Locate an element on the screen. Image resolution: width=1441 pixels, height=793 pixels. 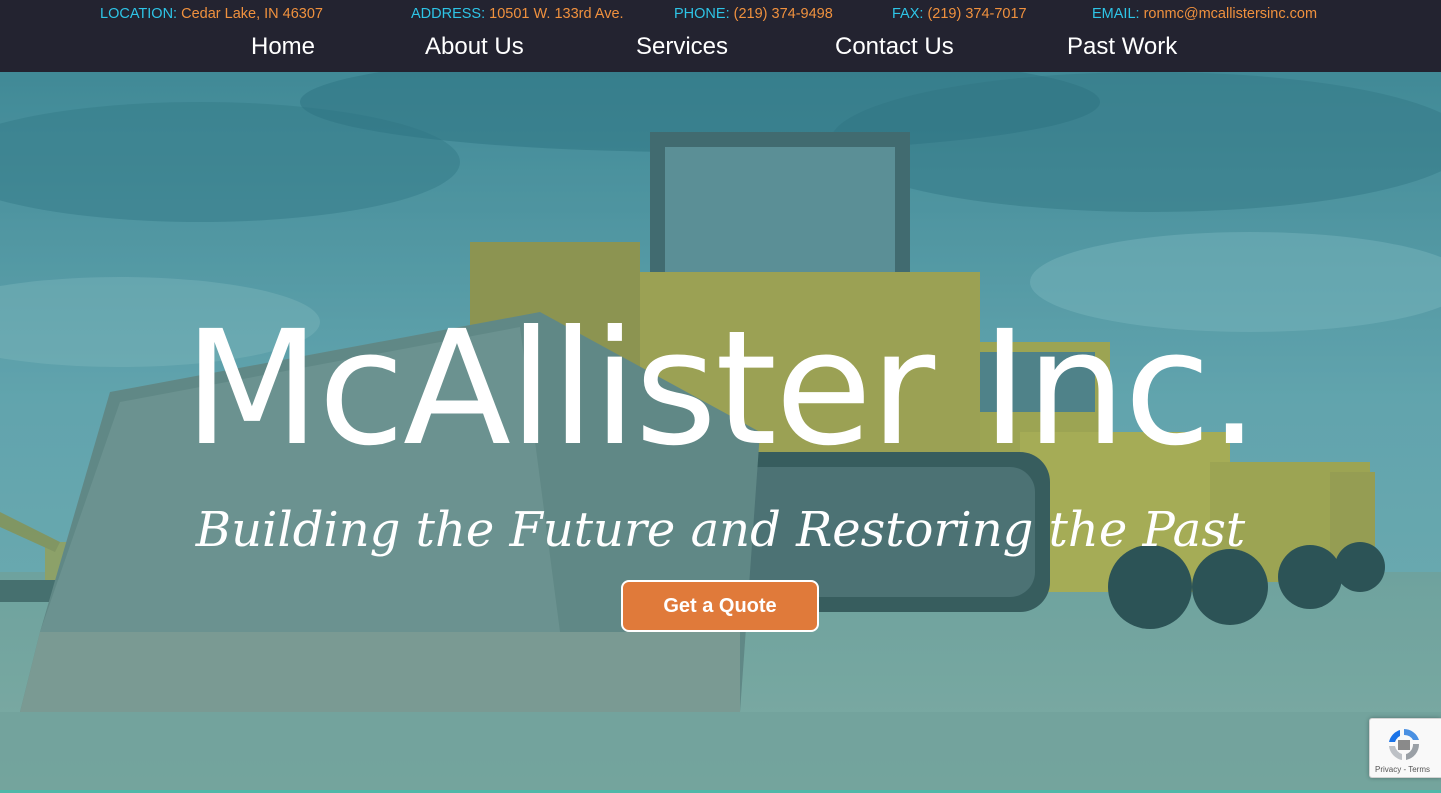
contact-phone: PHONE: (219) 374-9498 is located at coordinates (753, 14).